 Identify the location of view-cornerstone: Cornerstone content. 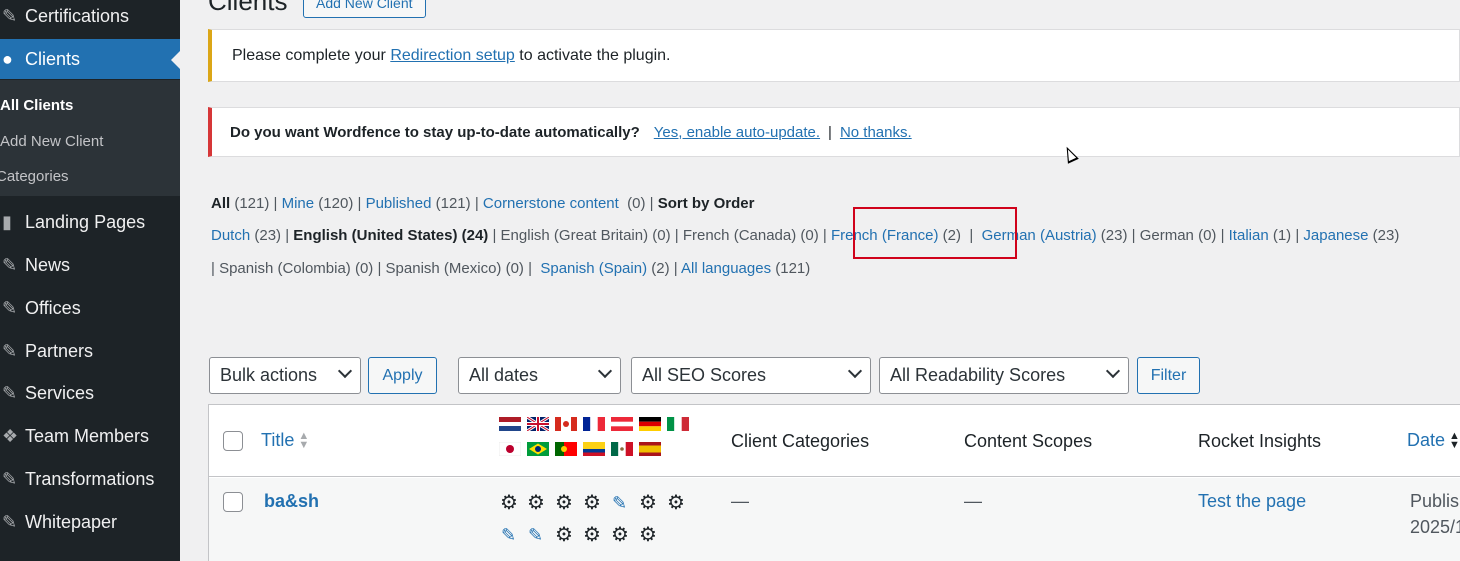
(551, 203).